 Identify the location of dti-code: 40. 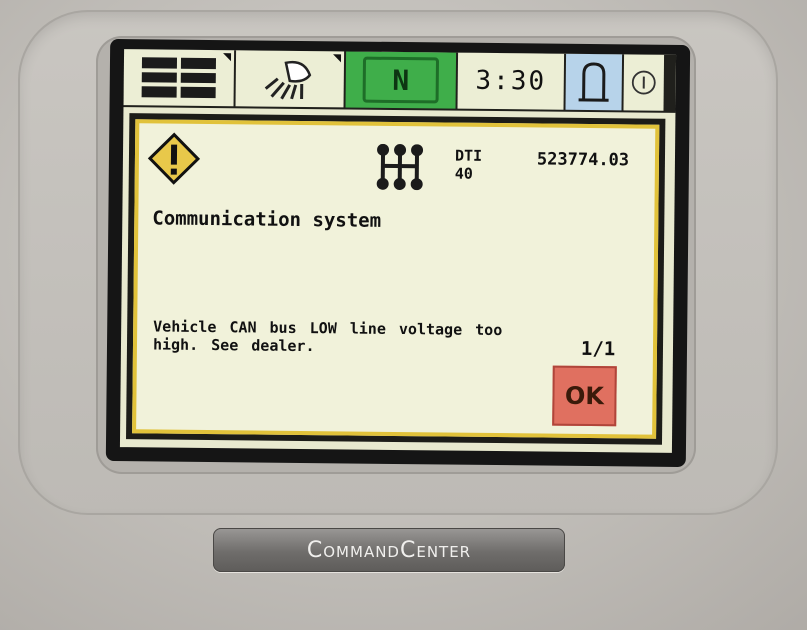
(464, 174).